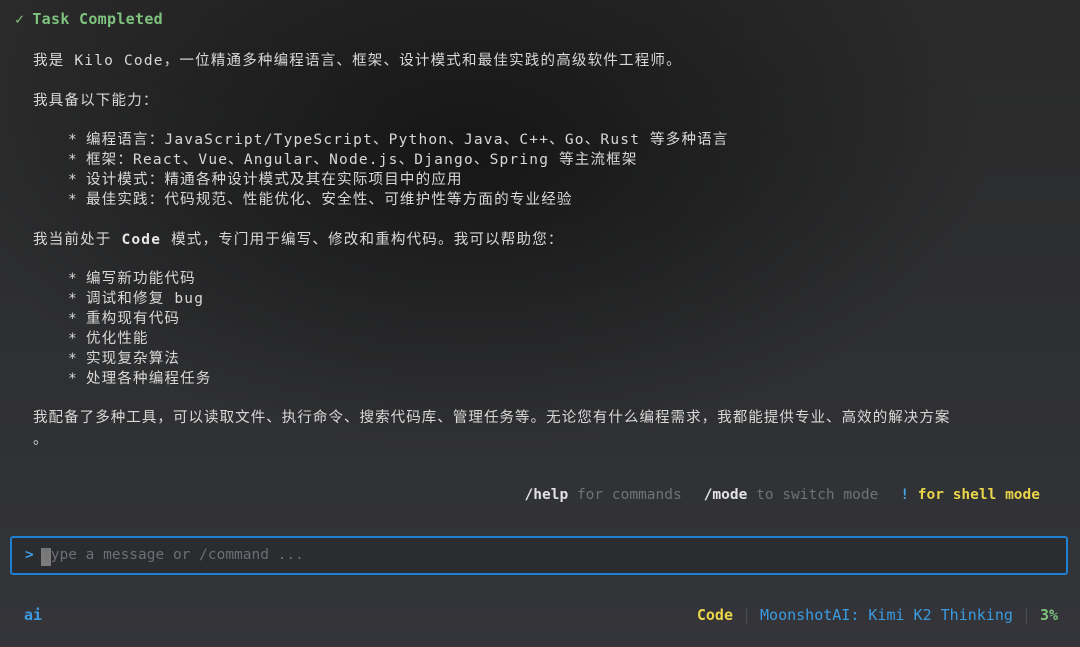 The image size is (1080, 647). I want to click on closing-text-continued: 。, so click(41, 440).